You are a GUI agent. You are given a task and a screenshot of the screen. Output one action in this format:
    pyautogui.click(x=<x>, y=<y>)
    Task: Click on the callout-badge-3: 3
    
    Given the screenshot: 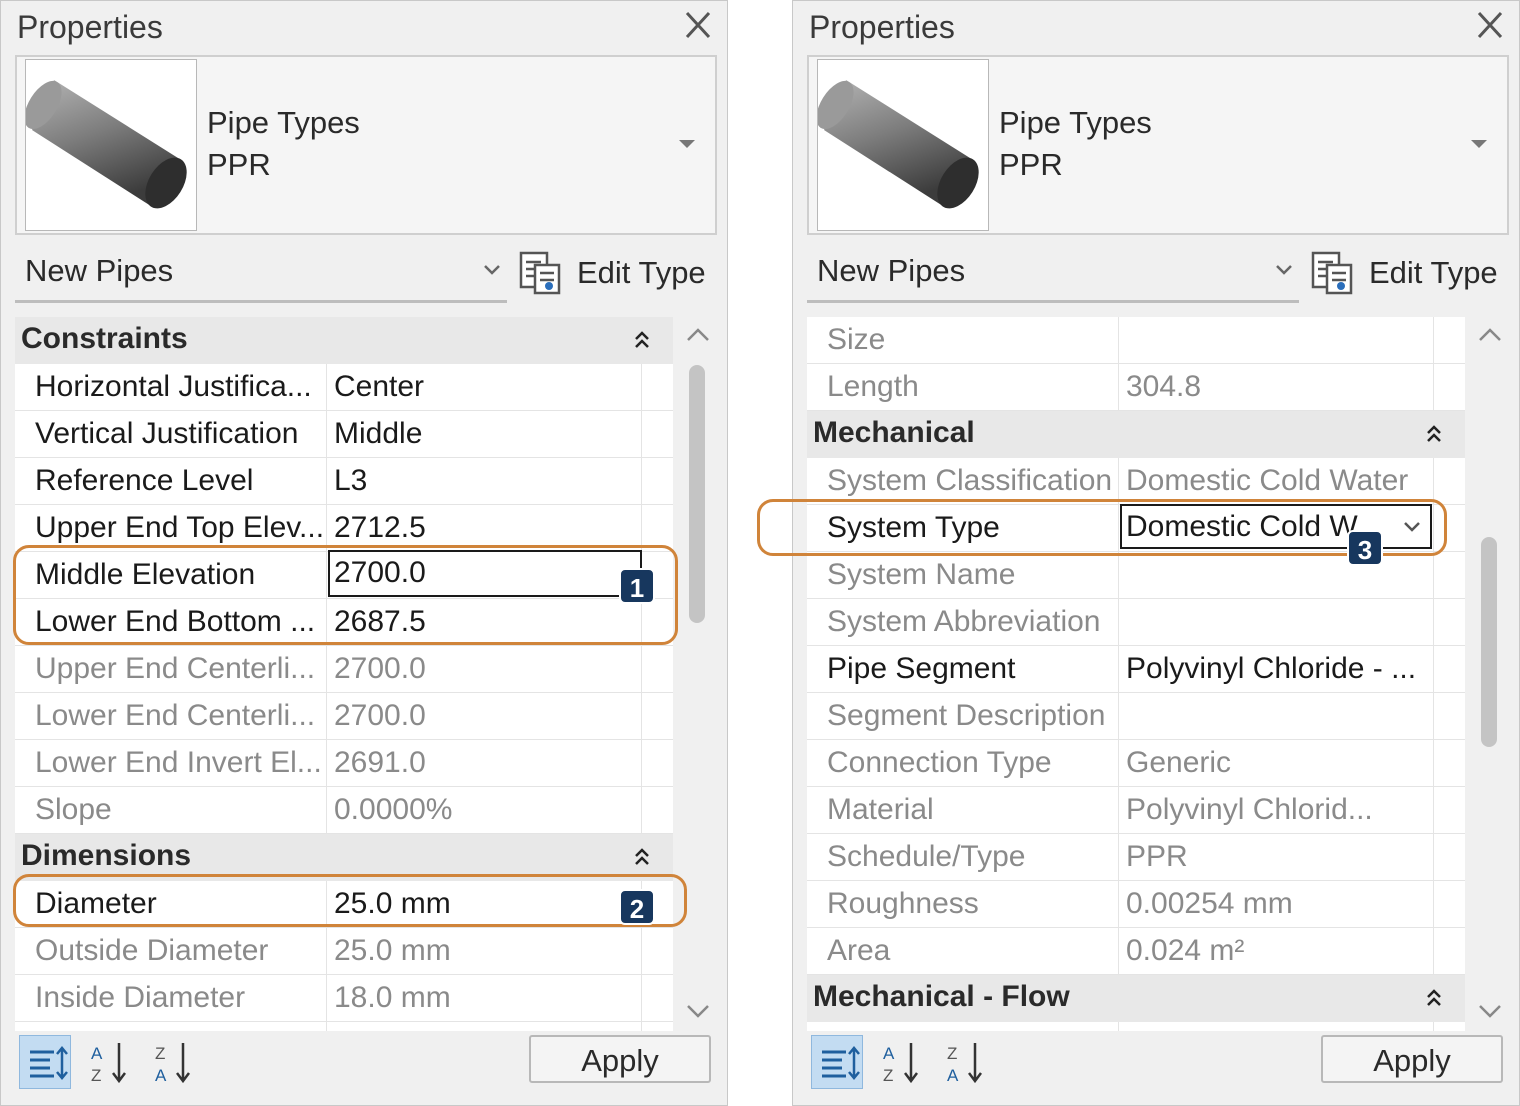 What is the action you would take?
    pyautogui.click(x=1365, y=548)
    